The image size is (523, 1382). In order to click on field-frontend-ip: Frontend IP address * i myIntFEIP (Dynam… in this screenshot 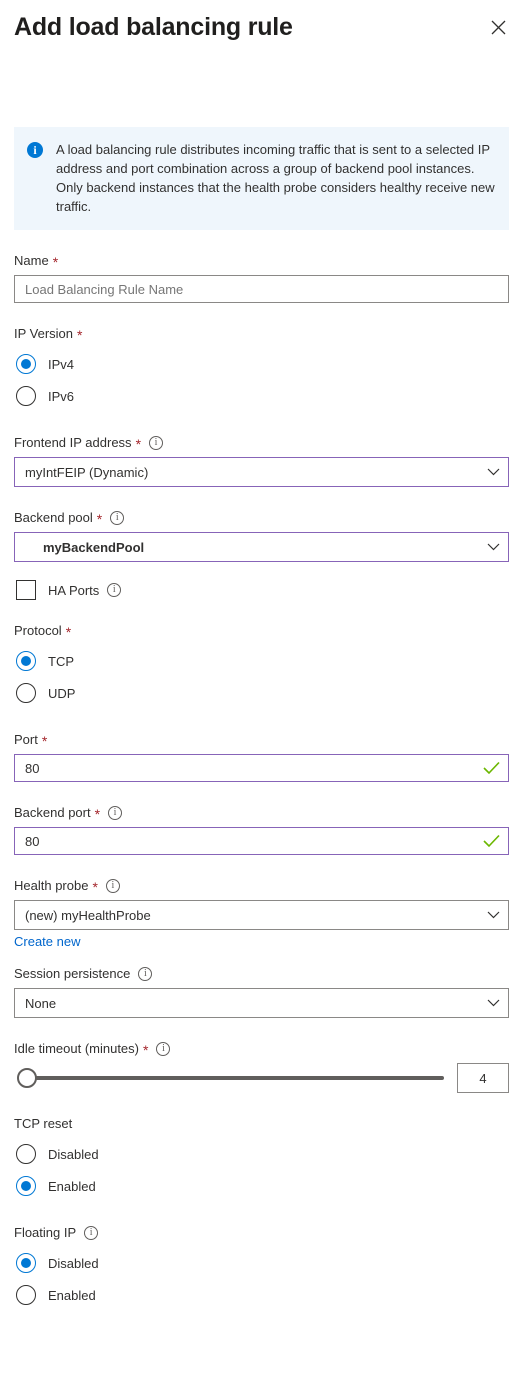, I will do `click(261, 460)`.